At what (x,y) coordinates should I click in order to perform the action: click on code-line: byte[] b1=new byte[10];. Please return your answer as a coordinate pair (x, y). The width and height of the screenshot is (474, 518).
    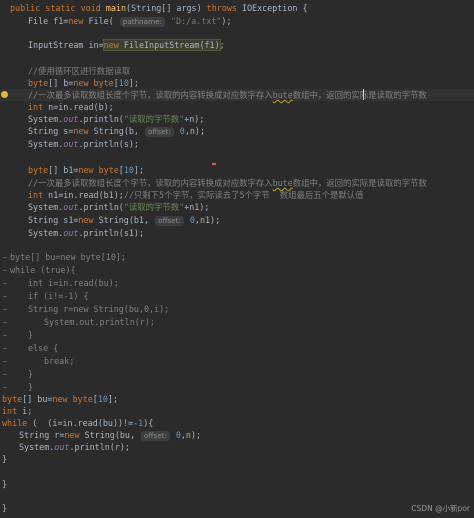
    Looking at the image, I should click on (237, 170).